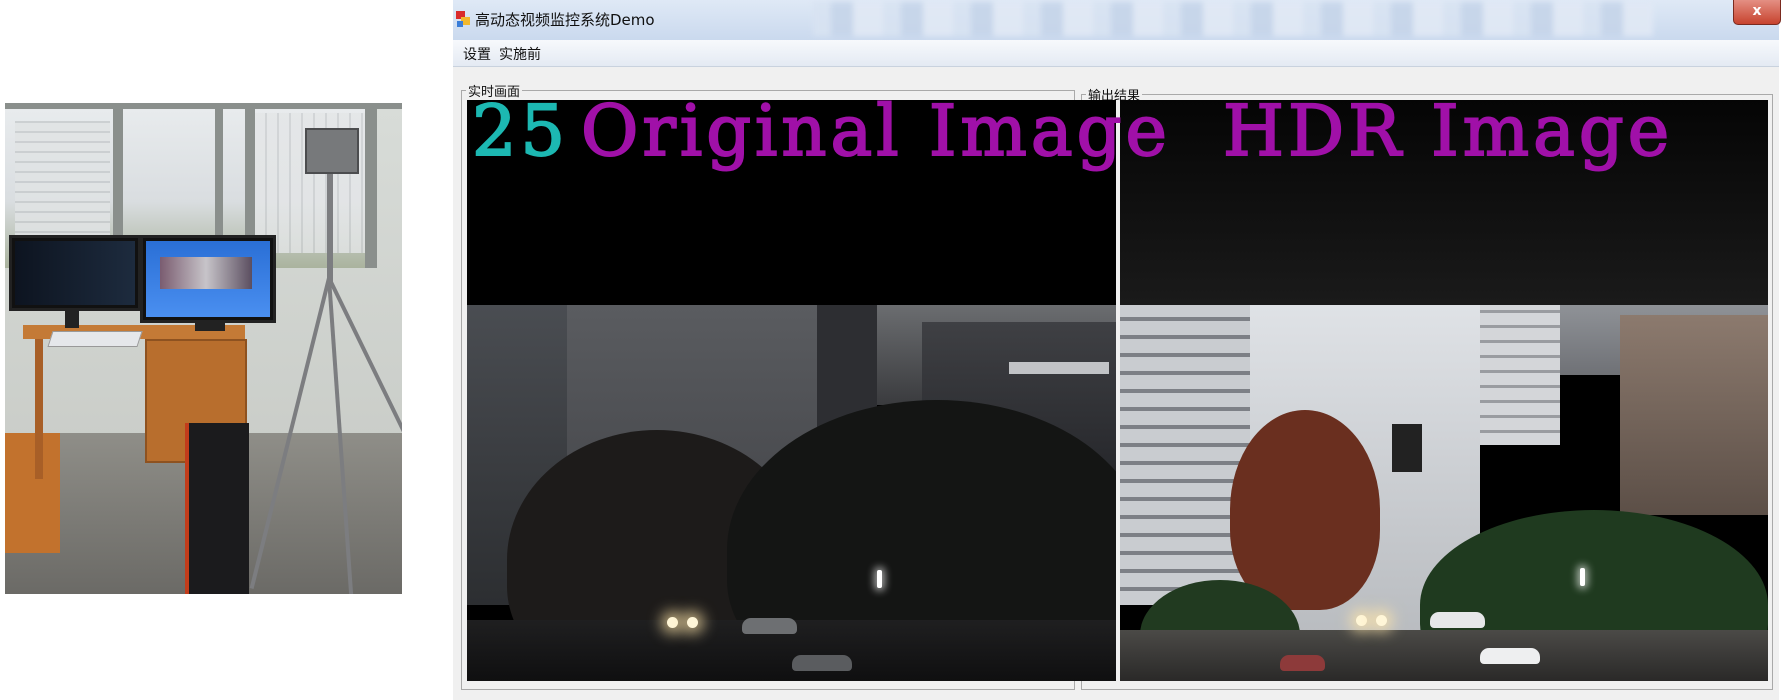 The height and width of the screenshot is (700, 1785). What do you see at coordinates (1116, 53) in the screenshot?
I see `menu-bar: 设置 实施前` at bounding box center [1116, 53].